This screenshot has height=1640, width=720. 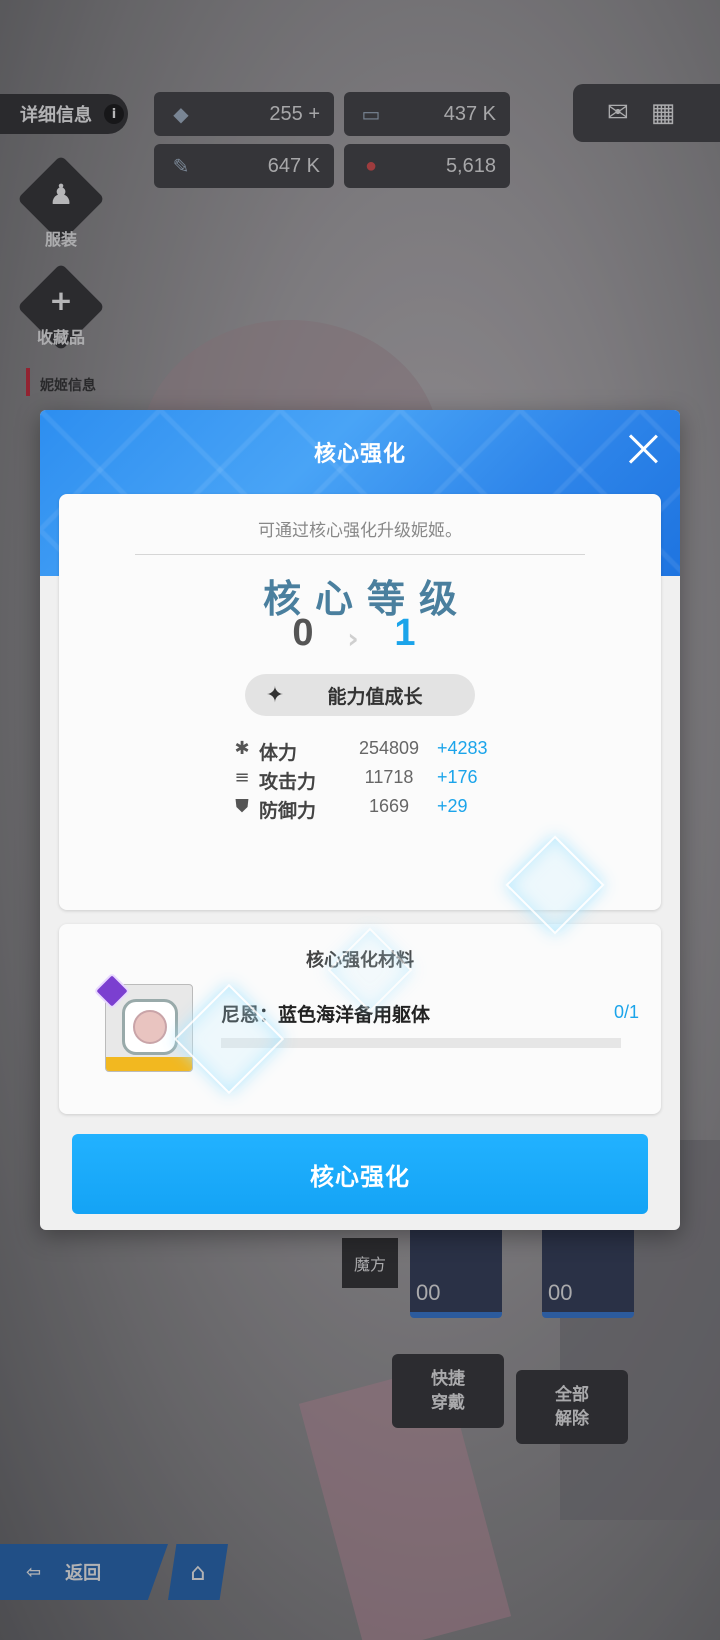 I want to click on rarity-bar, so click(x=149, y=1064).